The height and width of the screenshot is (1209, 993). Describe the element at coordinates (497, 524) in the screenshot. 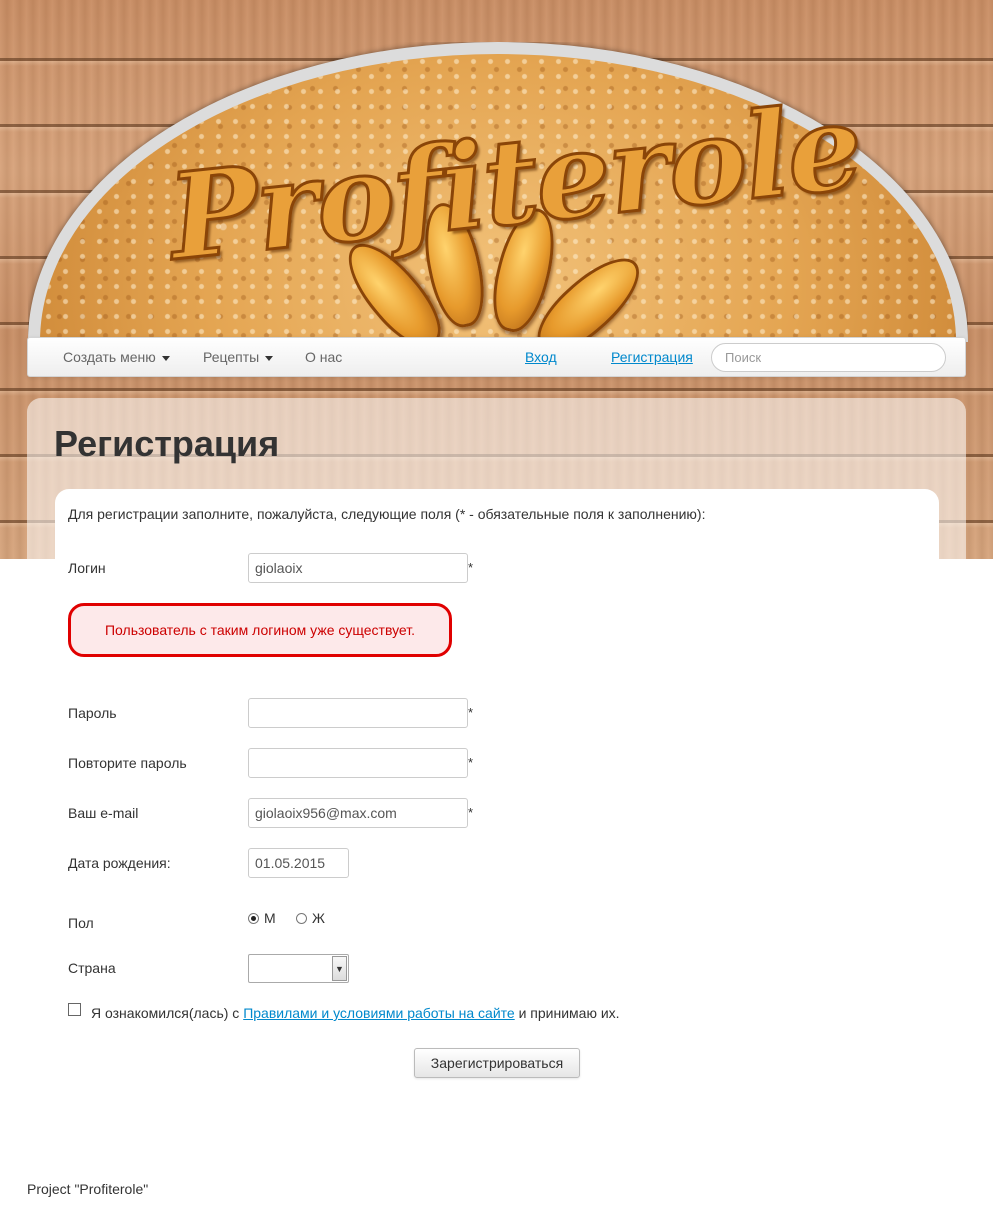

I see `form-container` at that location.